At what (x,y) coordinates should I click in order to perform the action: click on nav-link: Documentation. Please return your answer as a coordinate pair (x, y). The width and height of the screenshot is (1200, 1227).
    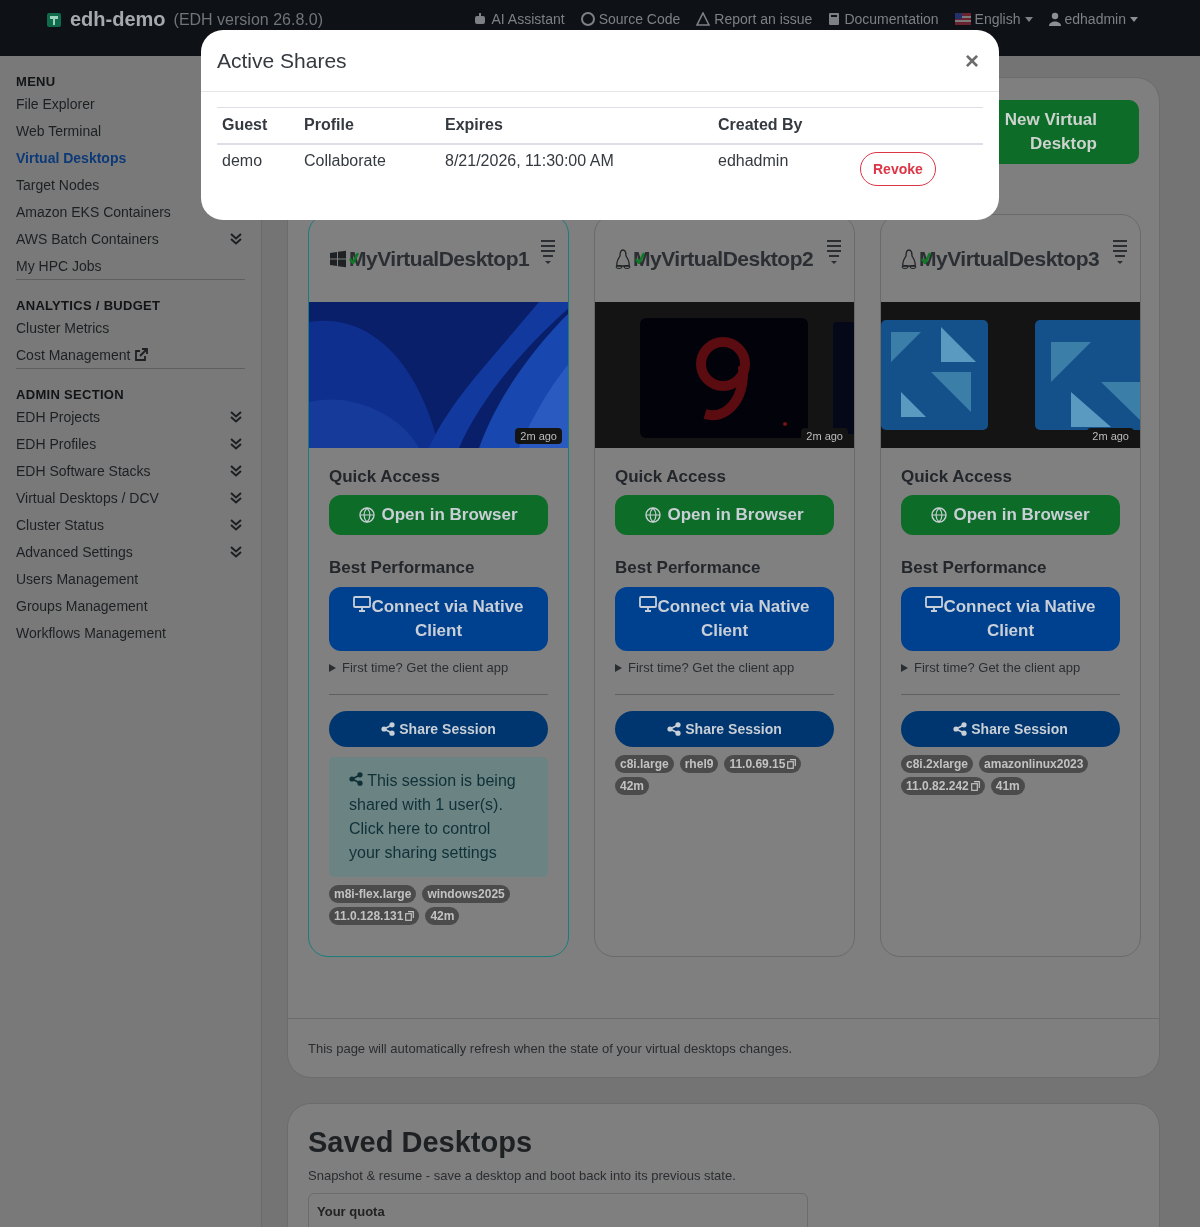
    Looking at the image, I should click on (883, 19).